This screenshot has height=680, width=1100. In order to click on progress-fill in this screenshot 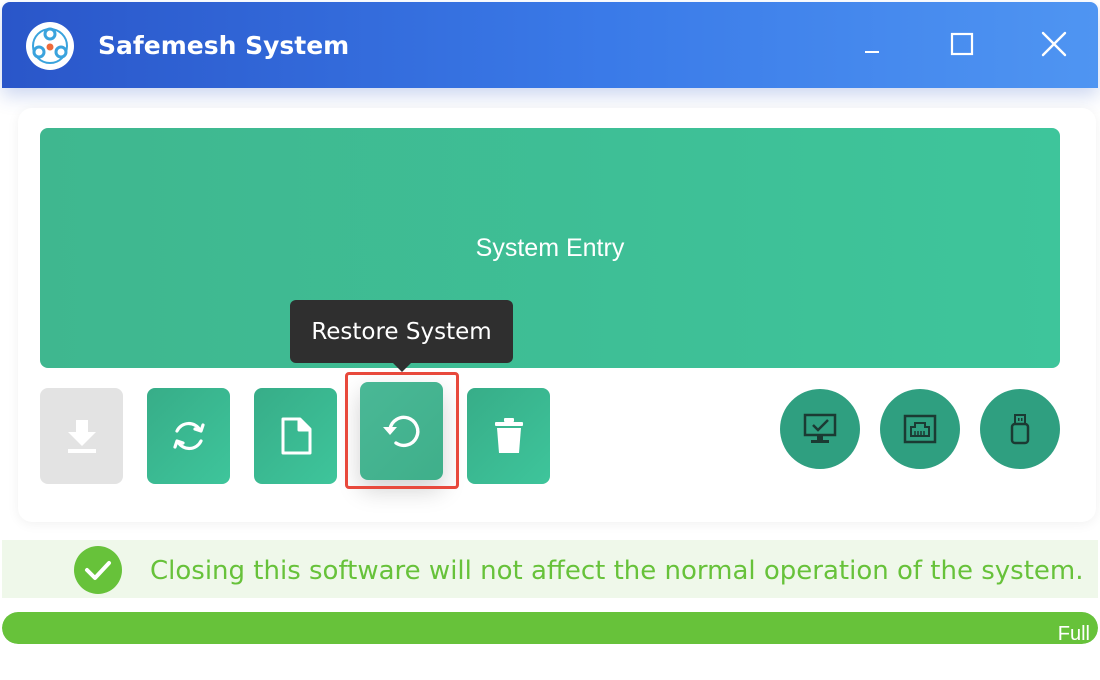, I will do `click(550, 628)`.